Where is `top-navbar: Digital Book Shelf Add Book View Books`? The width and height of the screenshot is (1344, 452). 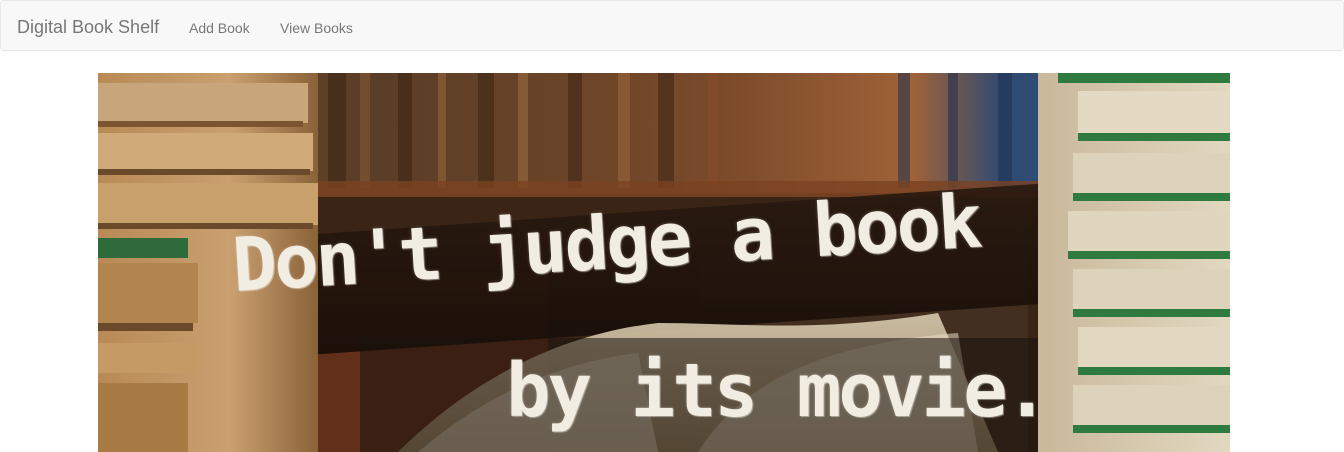 top-navbar: Digital Book Shelf Add Book View Books is located at coordinates (672, 25).